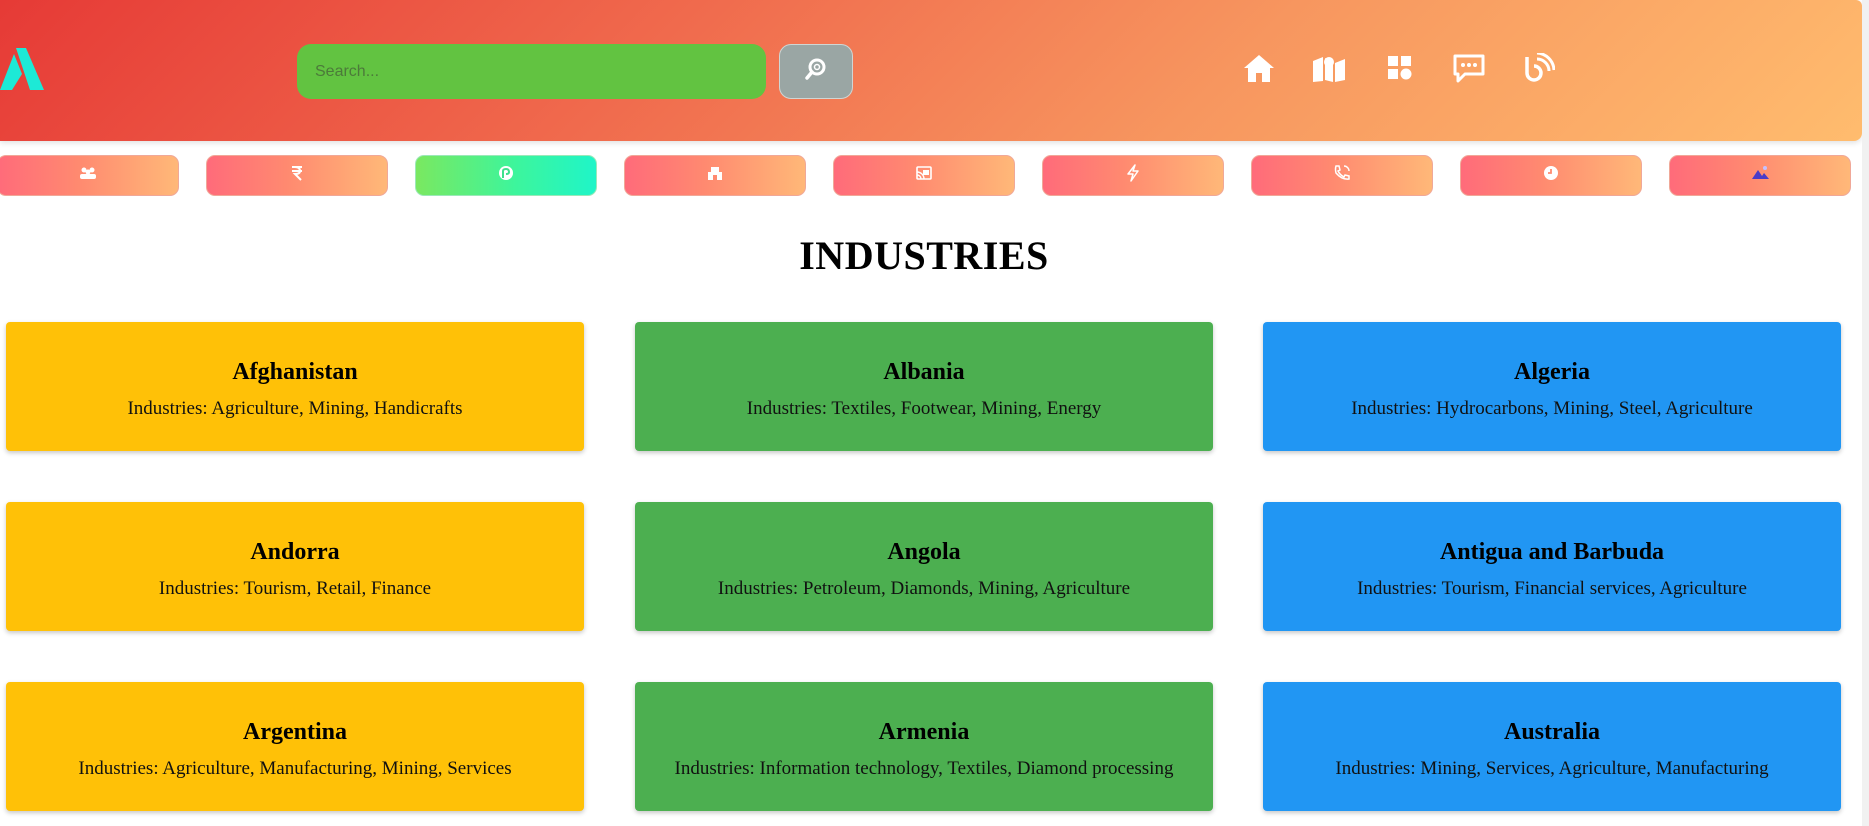  Describe the element at coordinates (295, 372) in the screenshot. I see `country-name: Afghanistan` at that location.